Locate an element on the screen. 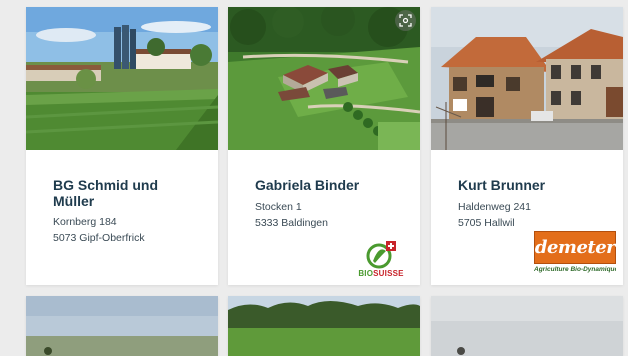 Image resolution: width=628 pixels, height=356 pixels. demeter-word: demeter is located at coordinates (575, 247).